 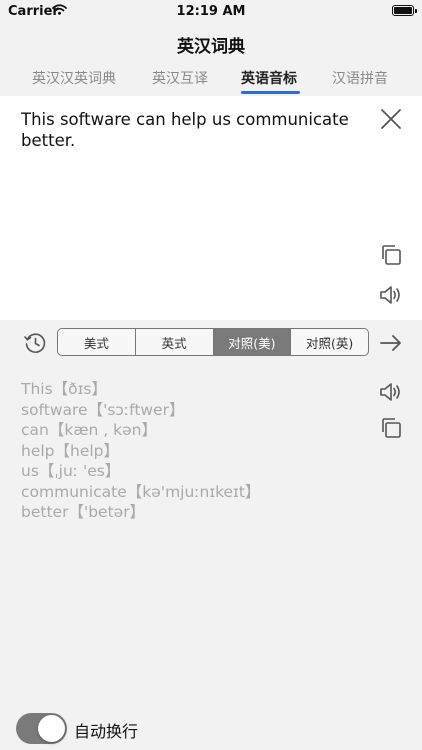 I want to click on phonetic-mode-segmented-control: 美式 英式 对照(美) 对照(英), so click(x=213, y=342).